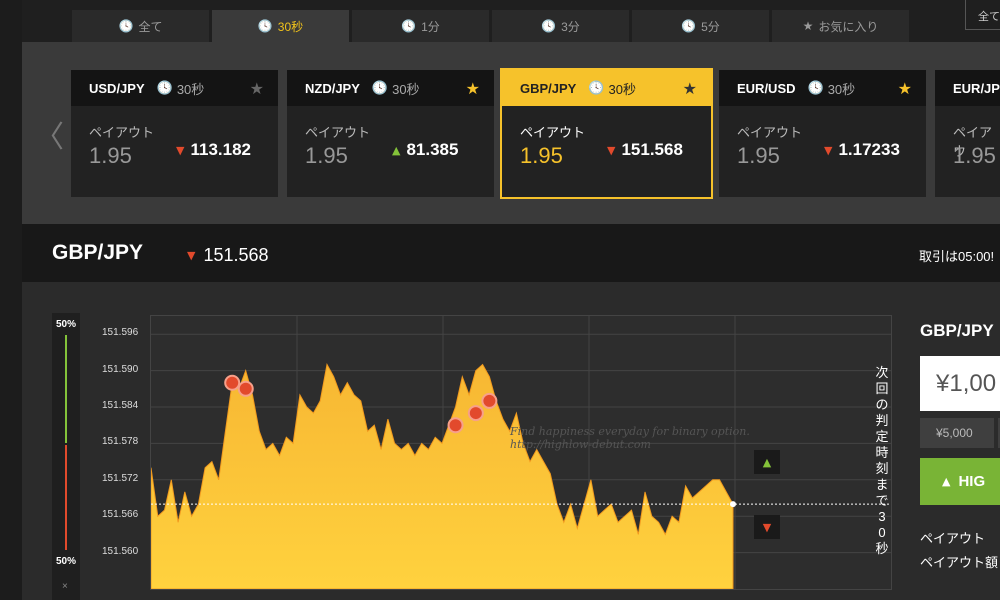 The width and height of the screenshot is (1000, 600). I want to click on tab-favorites: ★ お気に入り, so click(840, 26).